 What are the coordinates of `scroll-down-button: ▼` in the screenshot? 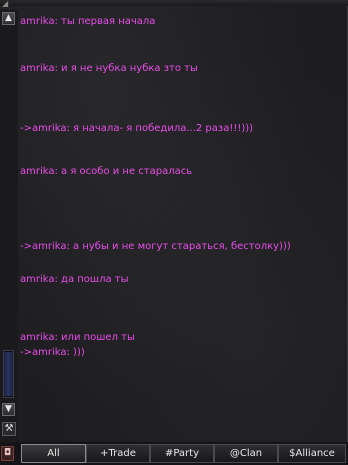 It's located at (8, 409).